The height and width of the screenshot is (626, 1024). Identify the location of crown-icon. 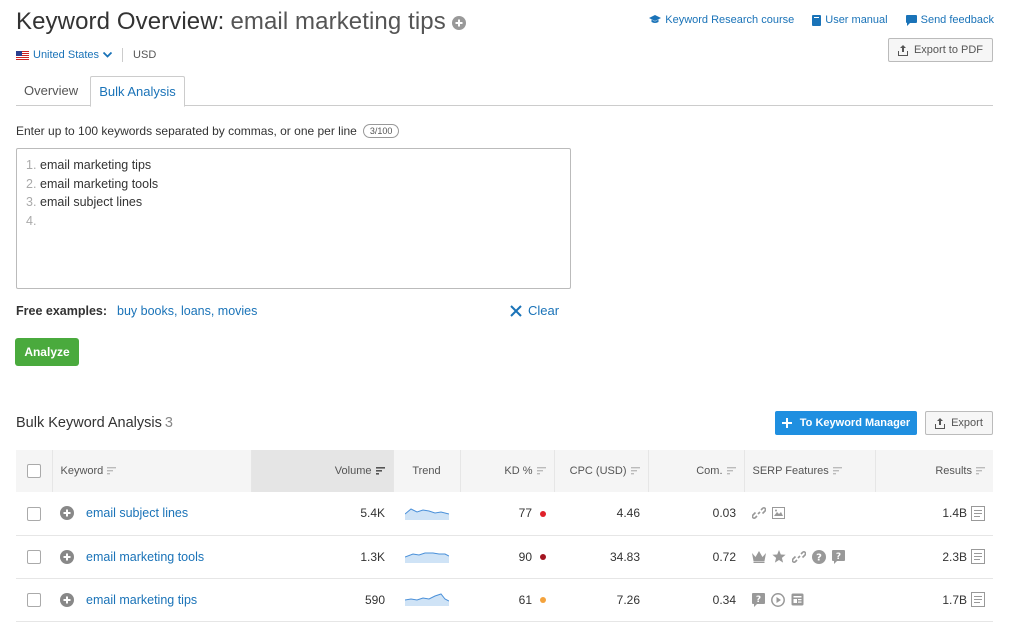
(759, 556).